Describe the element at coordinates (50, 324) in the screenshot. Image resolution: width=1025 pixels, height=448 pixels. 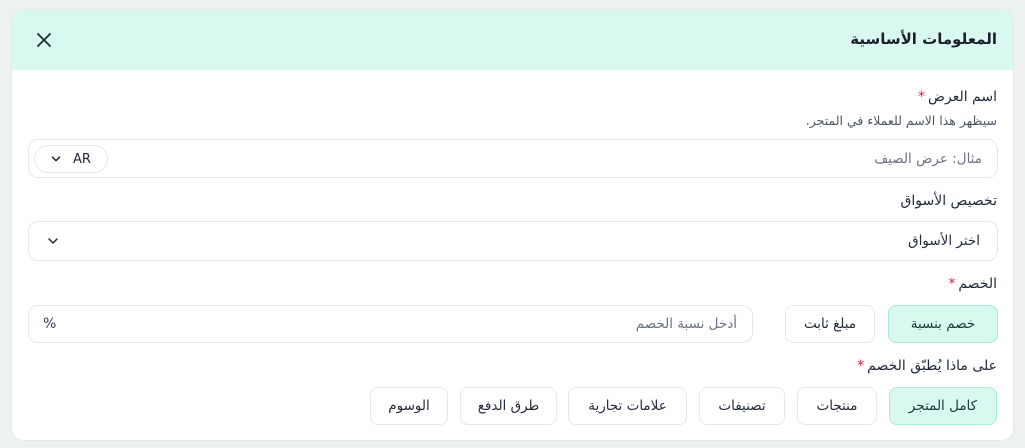
I see `percent-unit: %` at that location.